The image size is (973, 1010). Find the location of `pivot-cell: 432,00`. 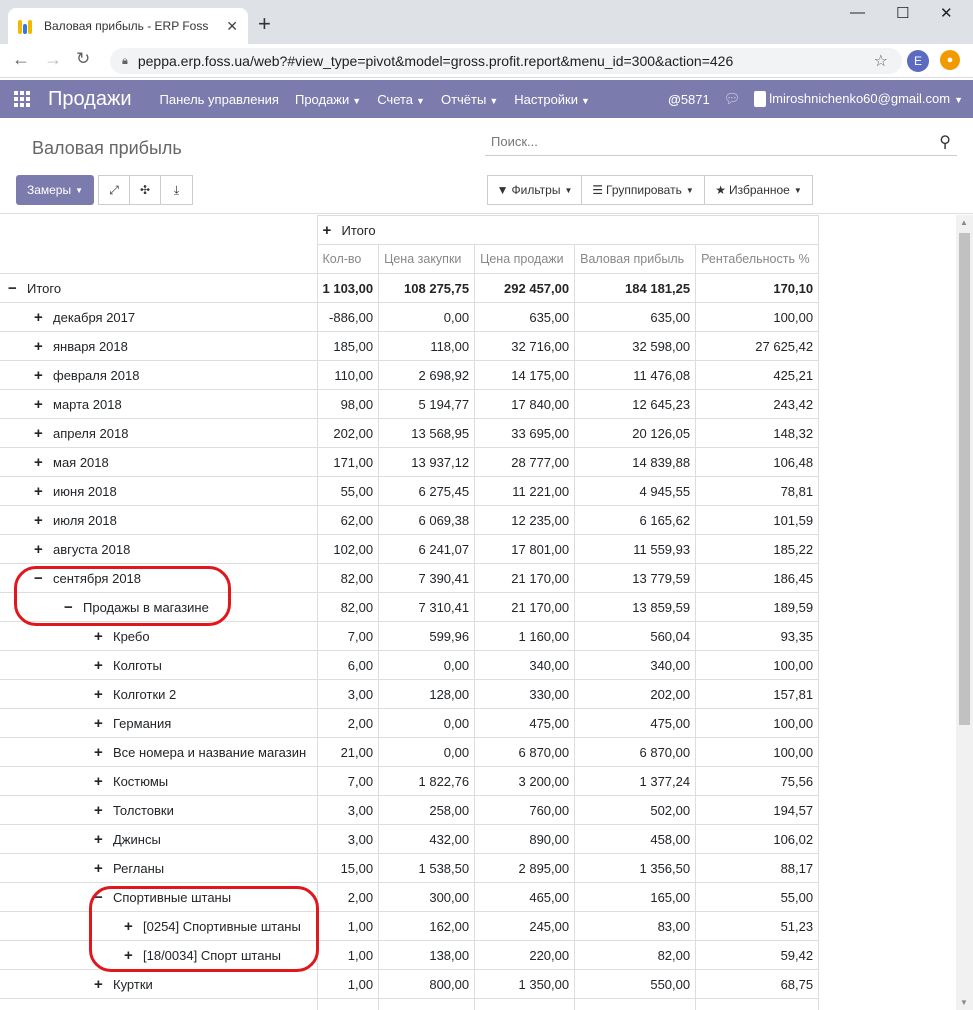

pivot-cell: 432,00 is located at coordinates (427, 839).